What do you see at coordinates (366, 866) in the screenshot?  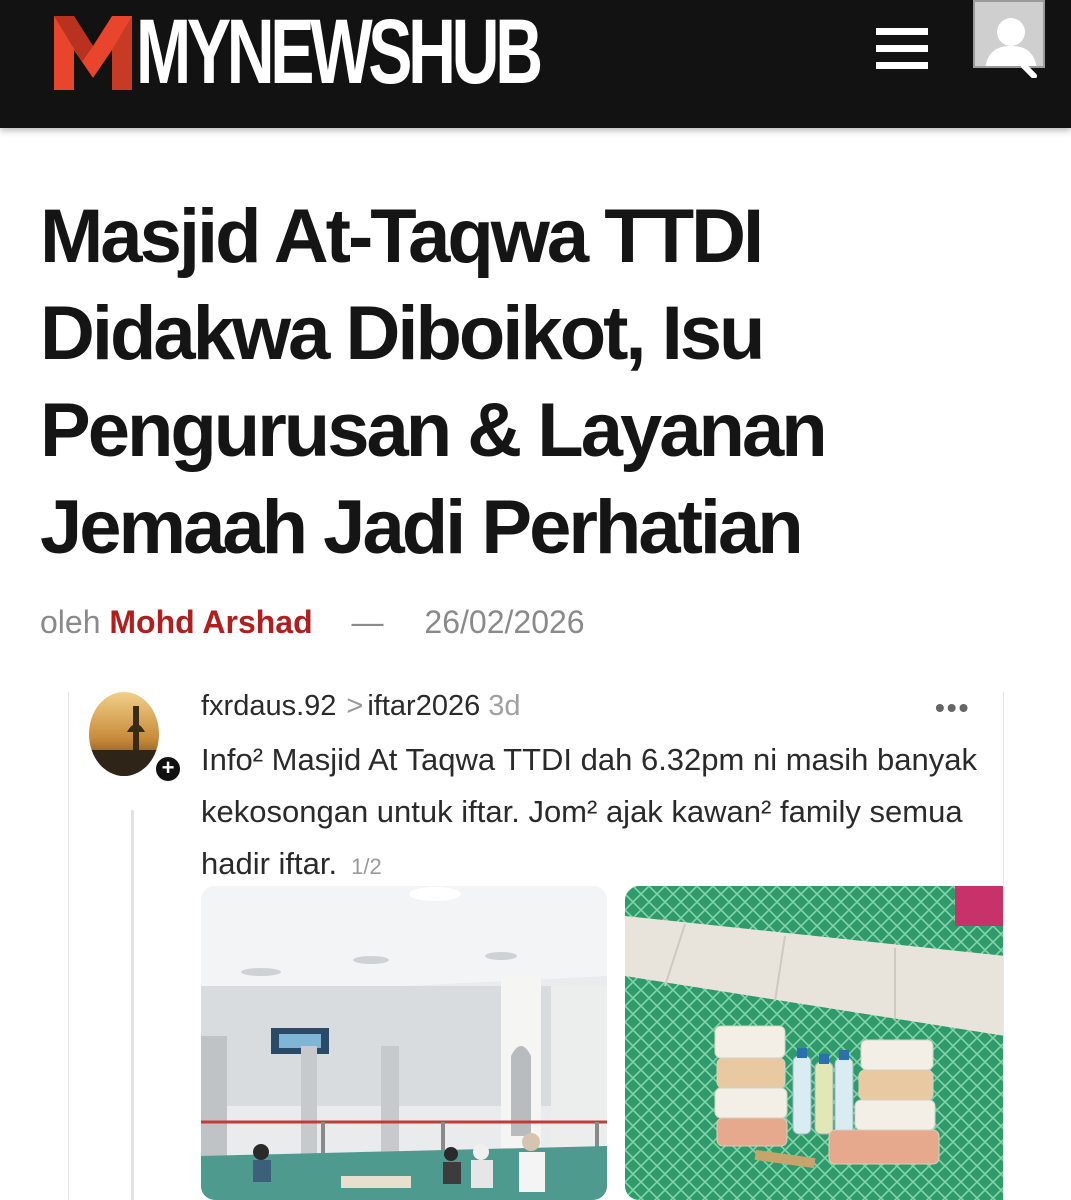 I see `page-indicator: 1/2` at bounding box center [366, 866].